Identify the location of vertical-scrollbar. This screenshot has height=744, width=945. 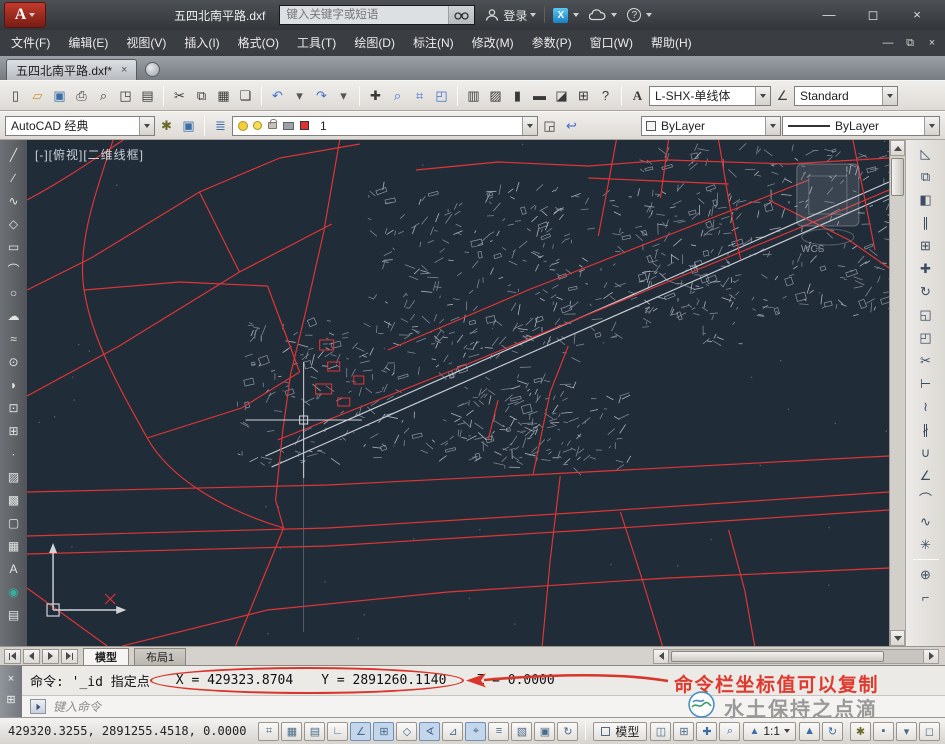
(897, 393).